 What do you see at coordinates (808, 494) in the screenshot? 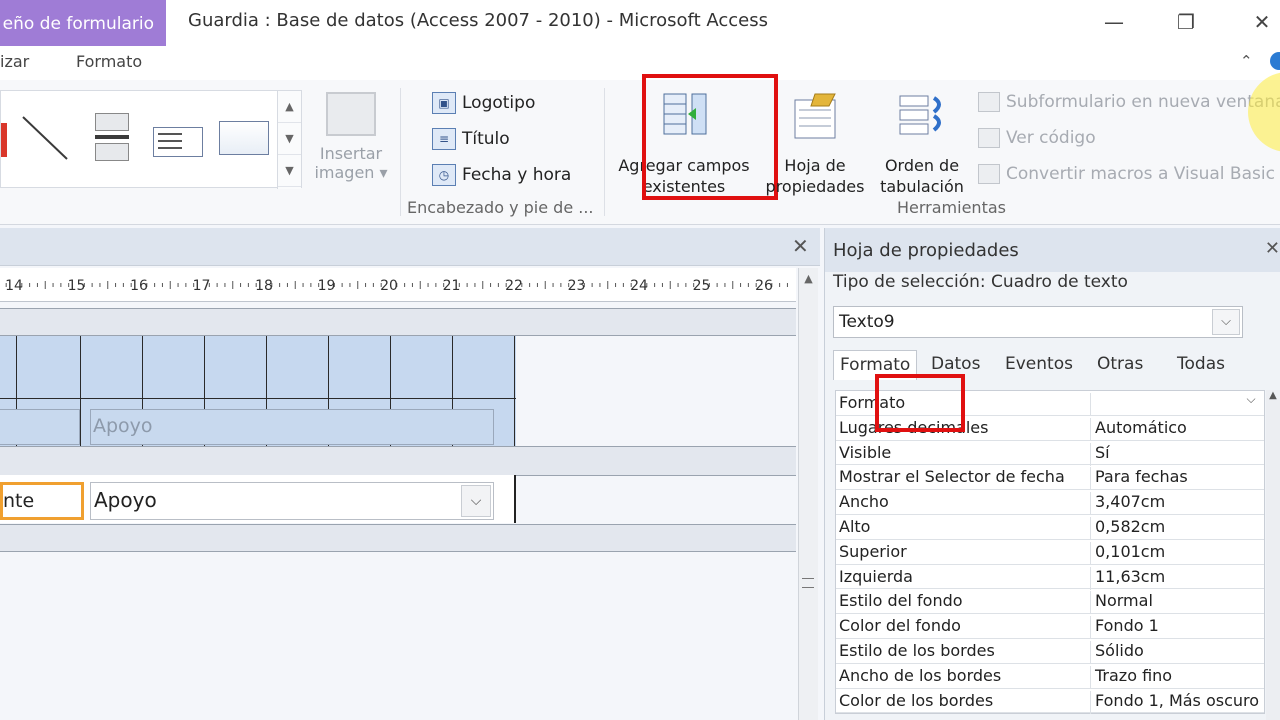
I see `designer-vertical-scrollbar: ▲` at bounding box center [808, 494].